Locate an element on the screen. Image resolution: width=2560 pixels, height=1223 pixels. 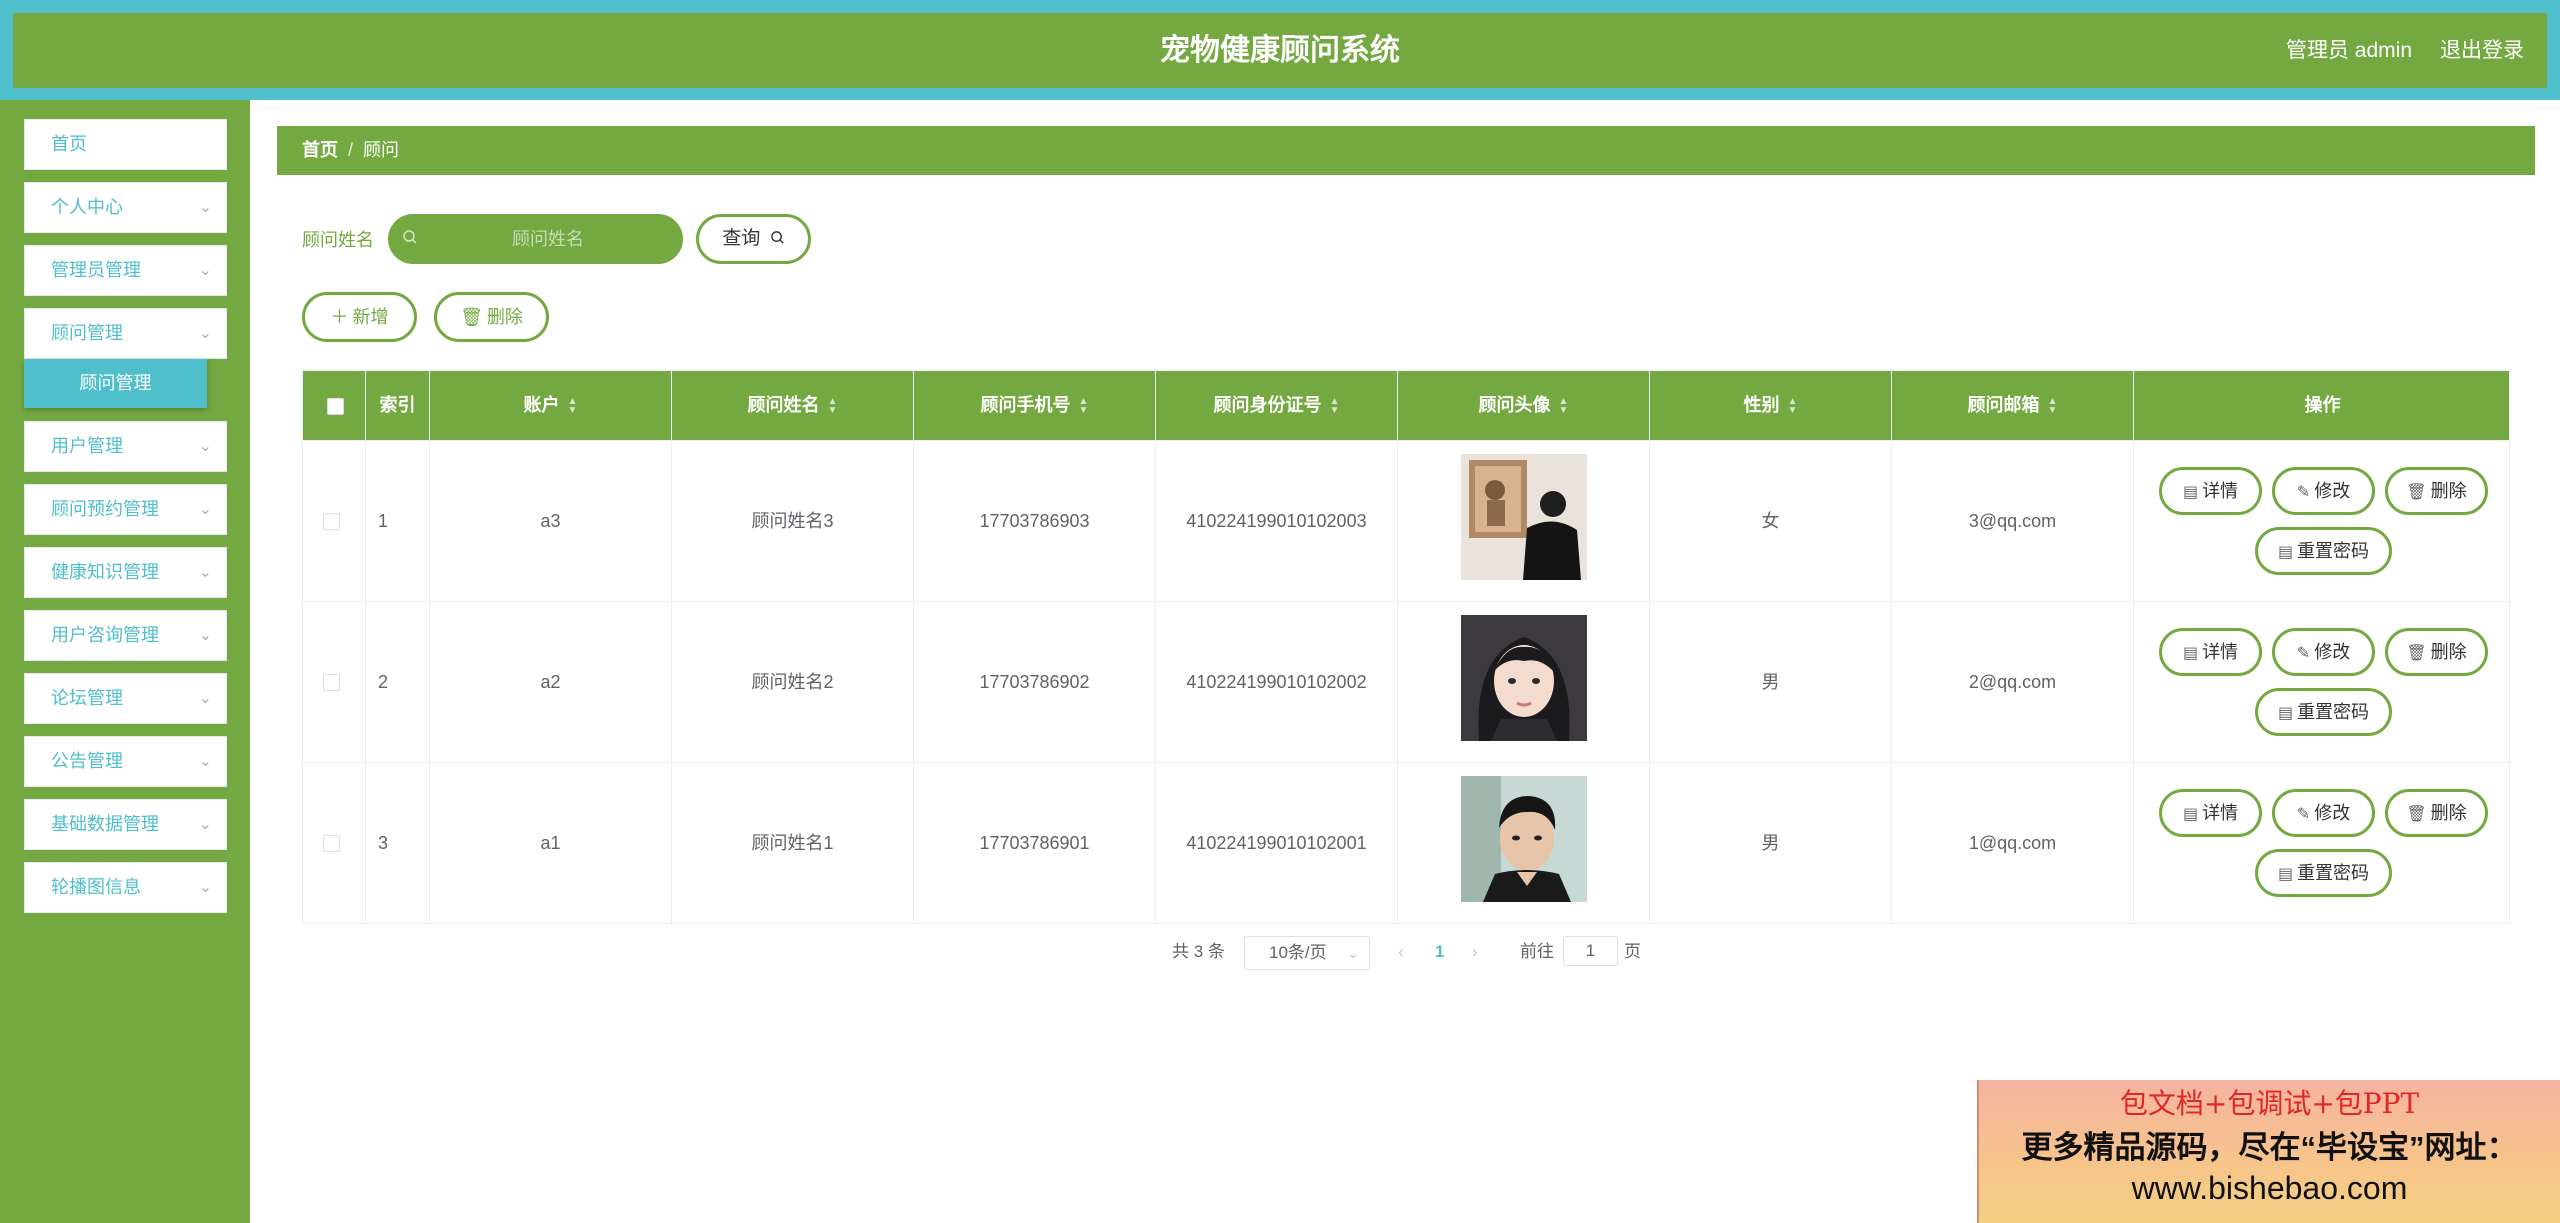
select-all-checkbox is located at coordinates (335, 406).